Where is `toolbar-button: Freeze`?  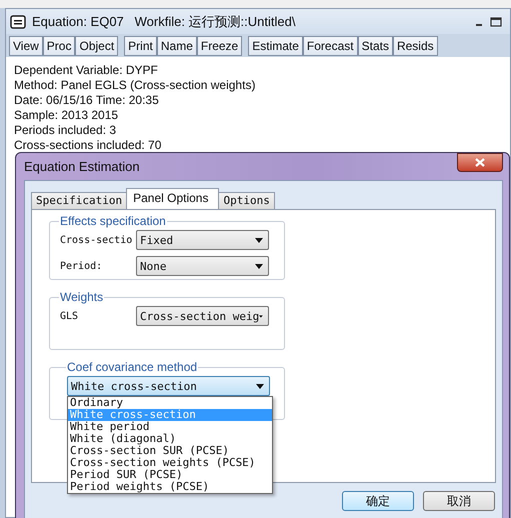 toolbar-button: Freeze is located at coordinates (219, 46).